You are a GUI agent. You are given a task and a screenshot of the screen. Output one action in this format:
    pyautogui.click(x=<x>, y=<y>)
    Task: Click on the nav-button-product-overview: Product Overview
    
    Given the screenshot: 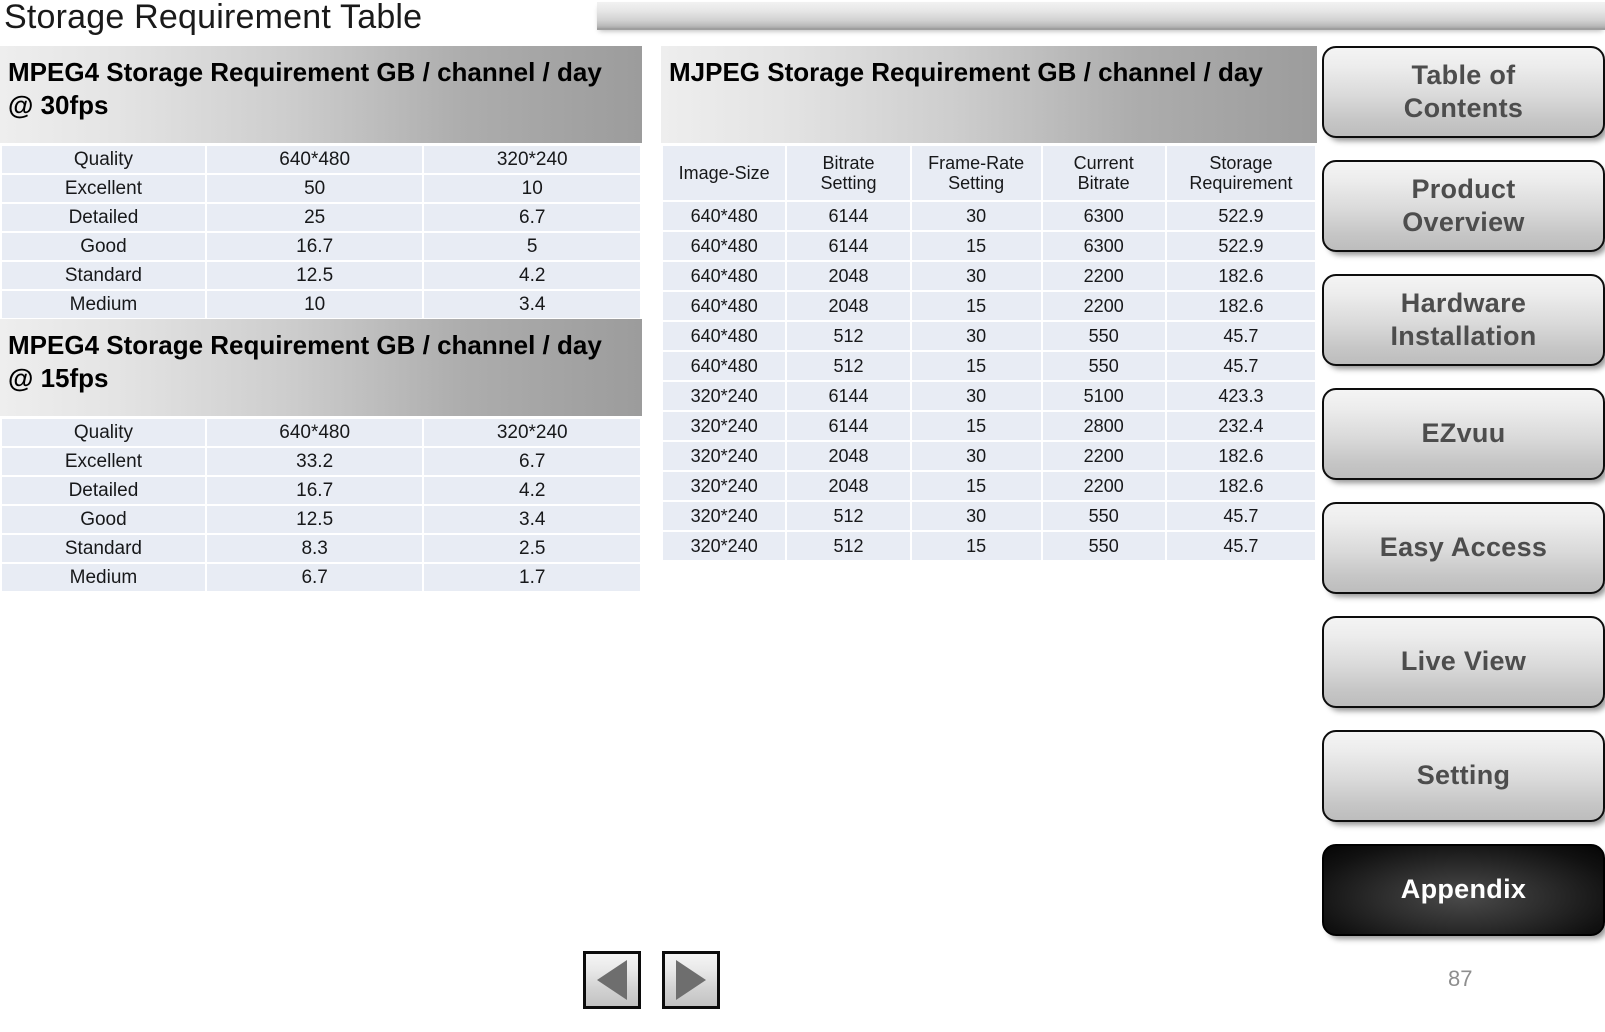 What is the action you would take?
    pyautogui.click(x=1463, y=206)
    